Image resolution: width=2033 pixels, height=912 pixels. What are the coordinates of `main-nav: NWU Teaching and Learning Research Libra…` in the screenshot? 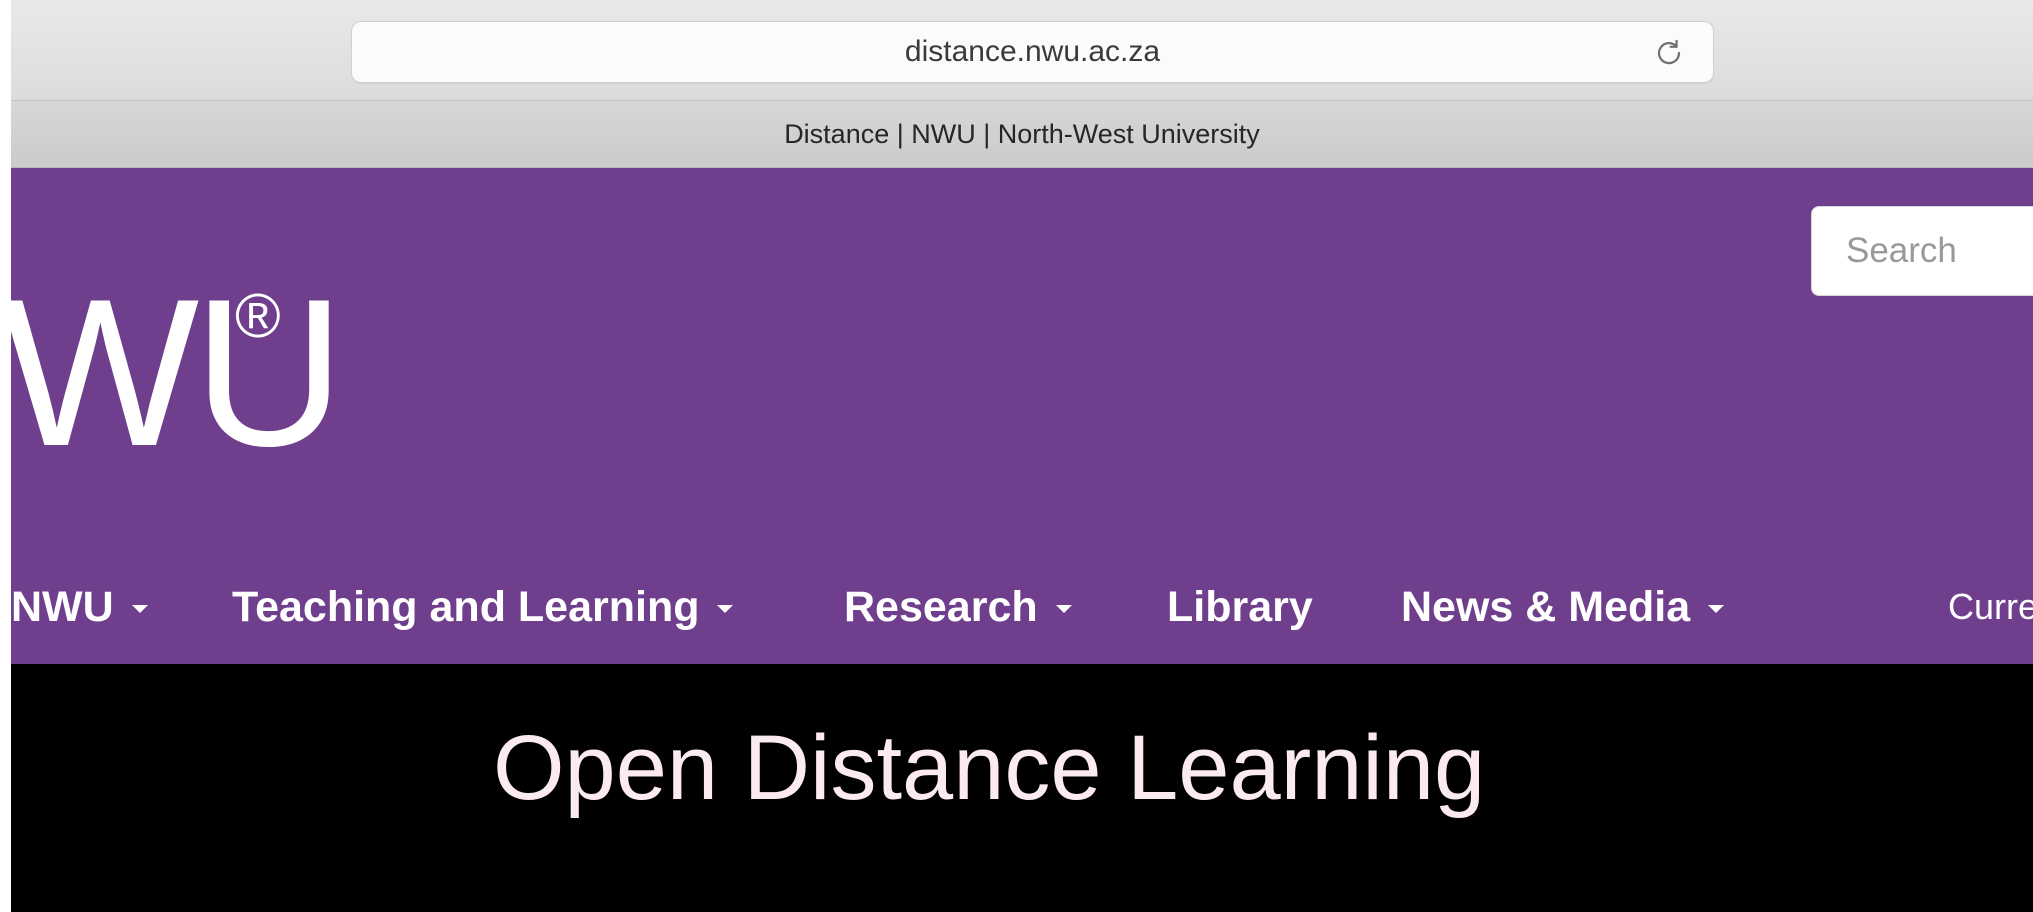 It's located at (1022, 607).